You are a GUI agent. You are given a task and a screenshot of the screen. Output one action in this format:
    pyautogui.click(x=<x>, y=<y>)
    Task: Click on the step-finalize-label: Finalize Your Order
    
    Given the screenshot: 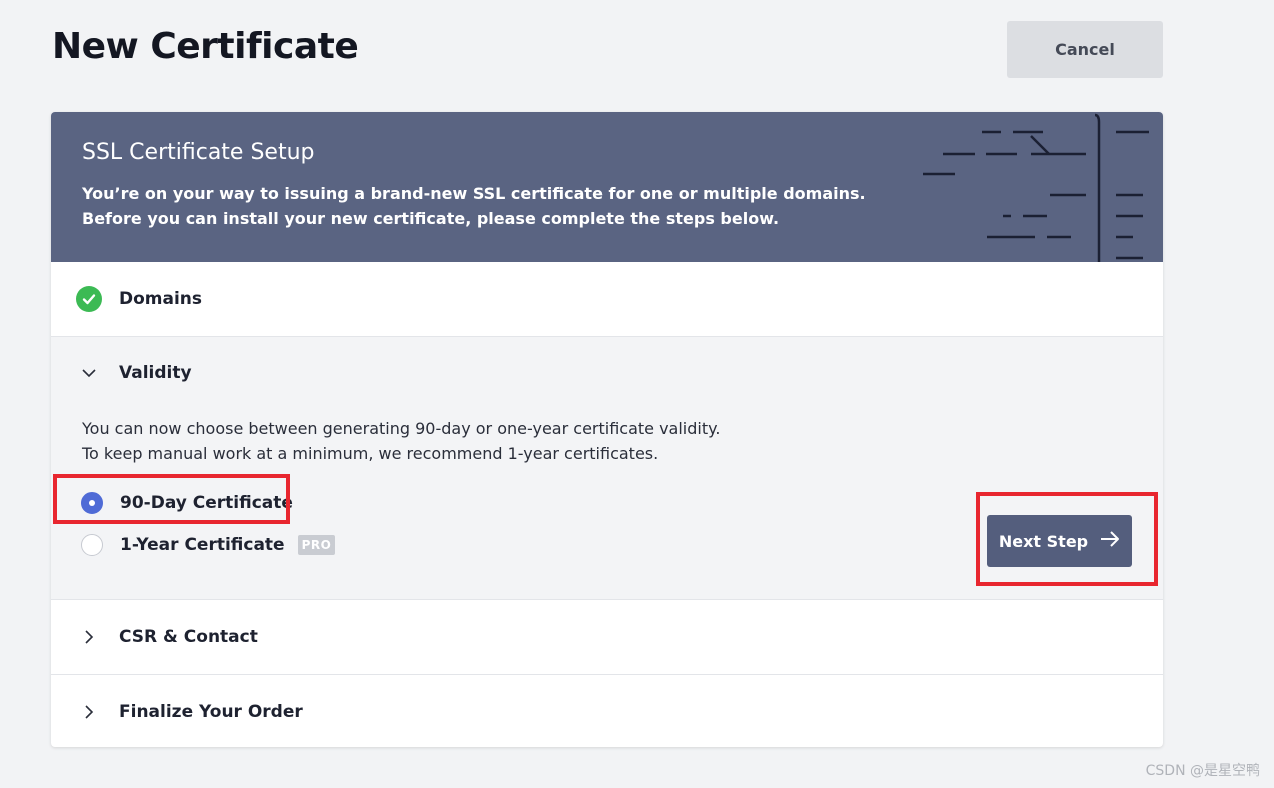 What is the action you would take?
    pyautogui.click(x=211, y=712)
    